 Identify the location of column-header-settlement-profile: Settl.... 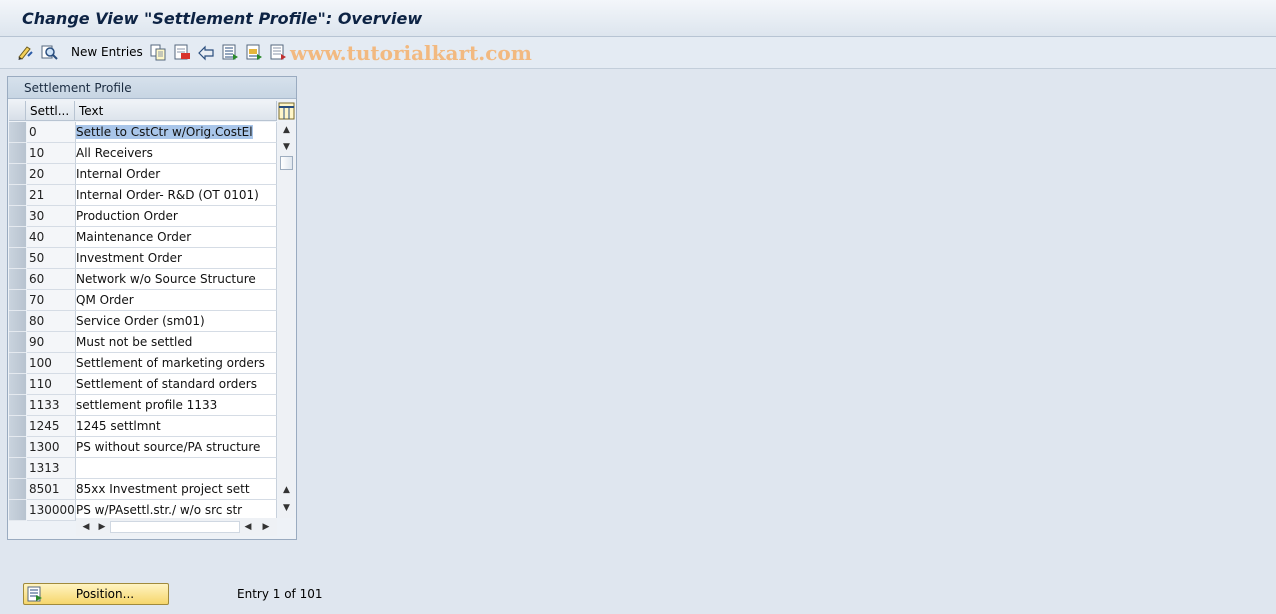
(50, 111).